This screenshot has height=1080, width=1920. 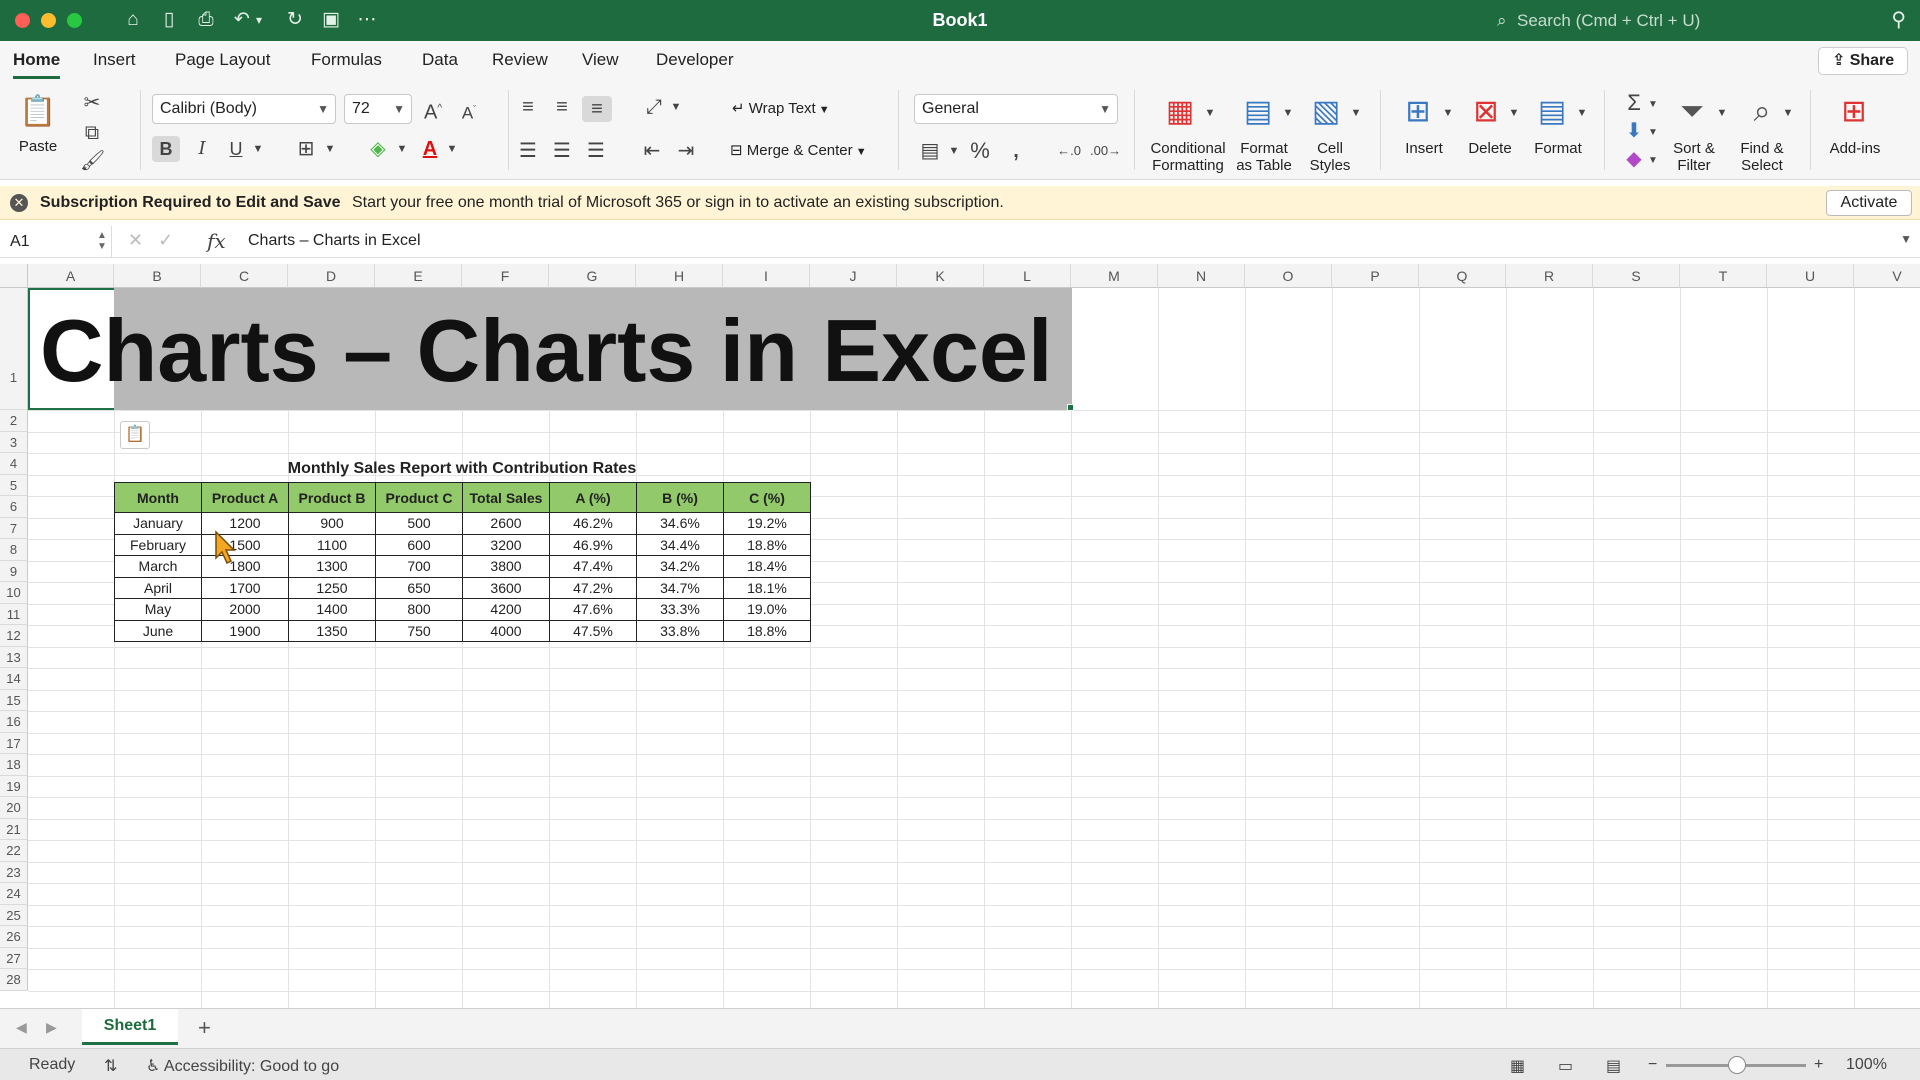 What do you see at coordinates (1869, 203) in the screenshot?
I see `activate-button: Activate` at bounding box center [1869, 203].